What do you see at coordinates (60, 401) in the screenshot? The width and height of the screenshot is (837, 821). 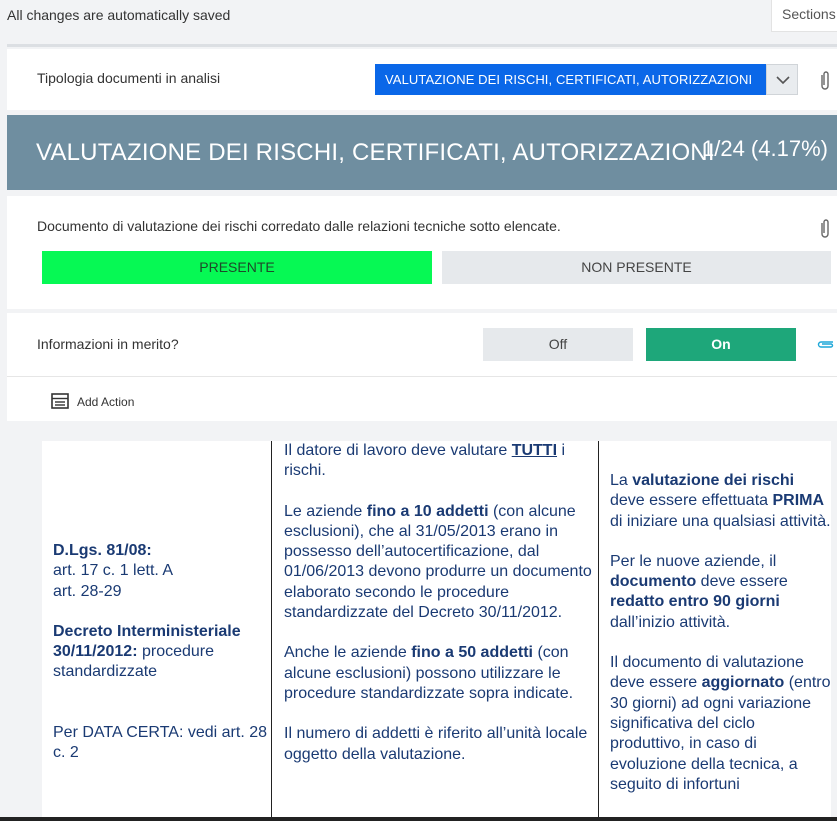 I see `list-icon` at bounding box center [60, 401].